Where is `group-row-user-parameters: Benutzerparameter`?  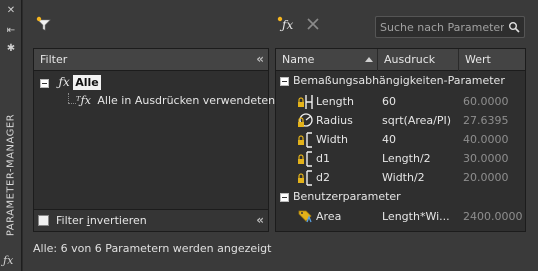 group-row-user-parameters: Benutzerparameter is located at coordinates (400, 196).